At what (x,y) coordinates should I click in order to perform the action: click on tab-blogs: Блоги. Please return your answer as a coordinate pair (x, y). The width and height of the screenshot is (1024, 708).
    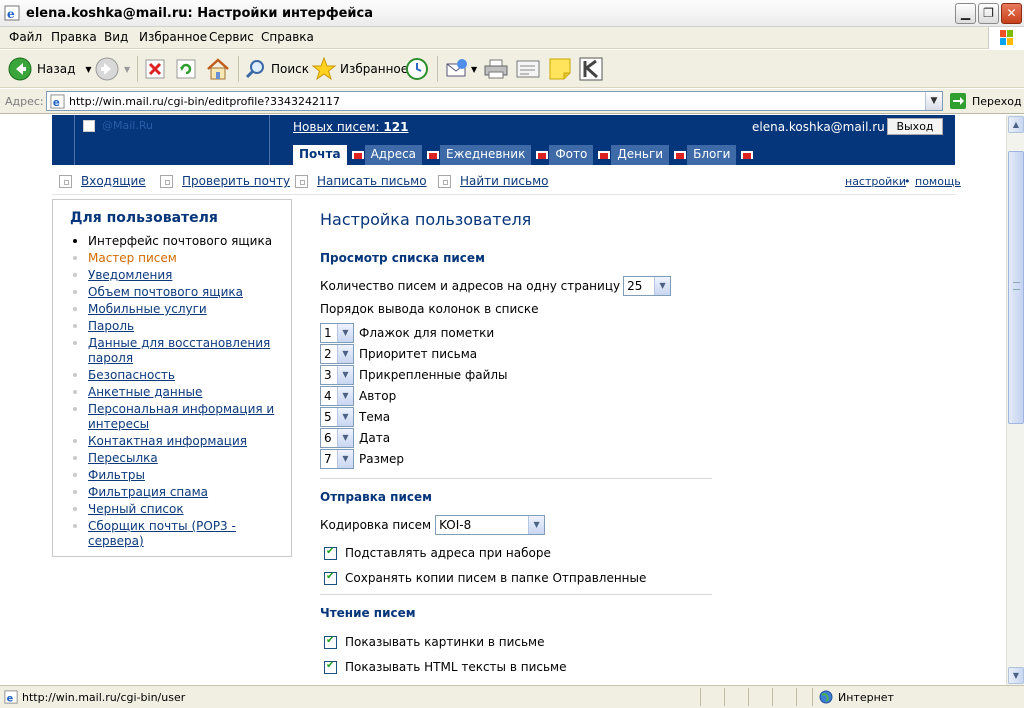
    Looking at the image, I should click on (712, 155).